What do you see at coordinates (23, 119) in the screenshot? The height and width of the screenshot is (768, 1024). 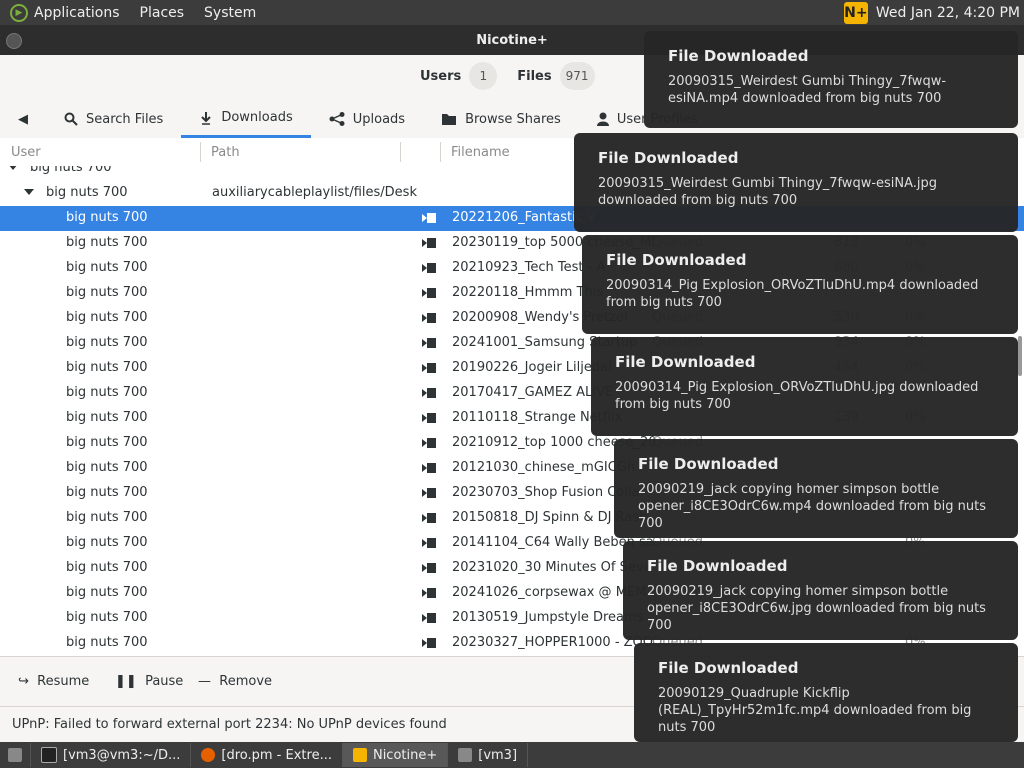 I see `tabs-scroll-left: ◀` at bounding box center [23, 119].